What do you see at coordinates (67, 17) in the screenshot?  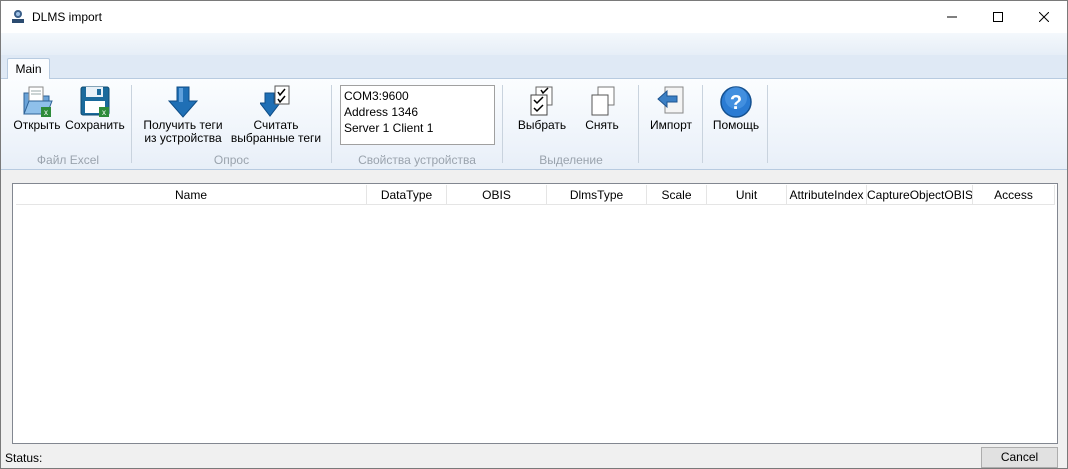 I see `window-title: DLMS import` at bounding box center [67, 17].